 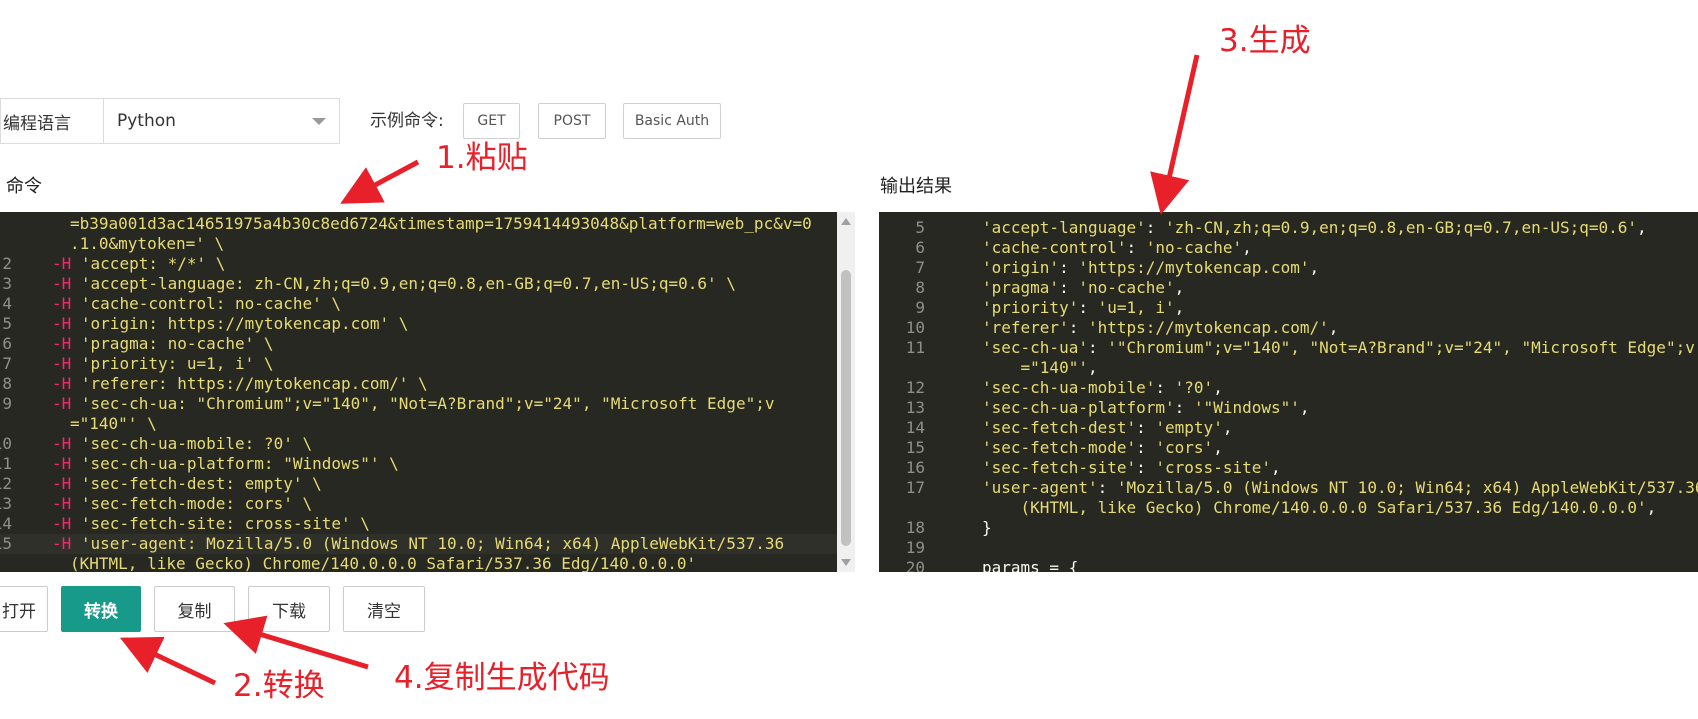 I want to click on code-text: 'cache-control': 'no-cache',, so click(x=1117, y=248).